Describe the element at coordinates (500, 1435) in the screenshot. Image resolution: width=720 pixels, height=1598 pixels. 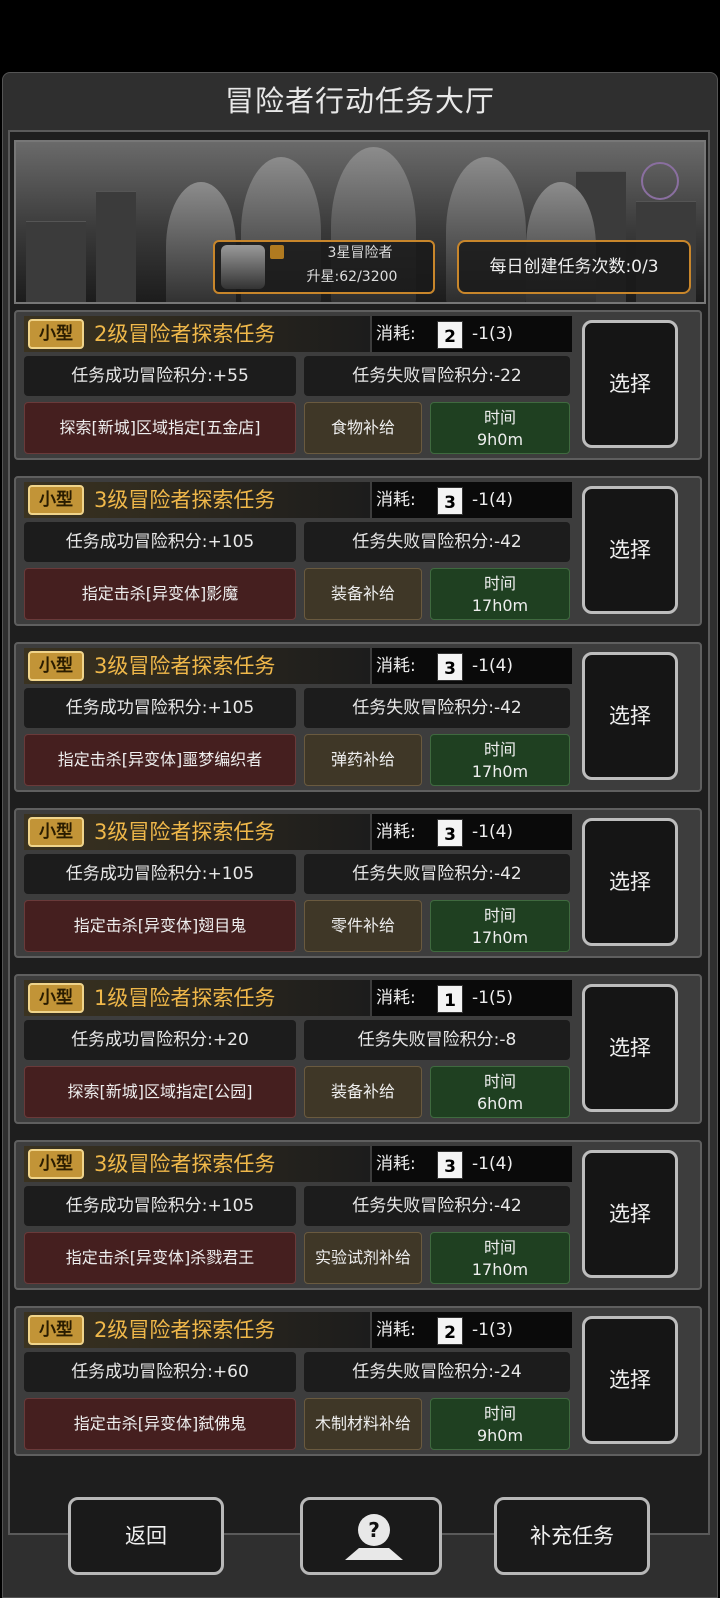
I see `time-value: 9h0m` at that location.